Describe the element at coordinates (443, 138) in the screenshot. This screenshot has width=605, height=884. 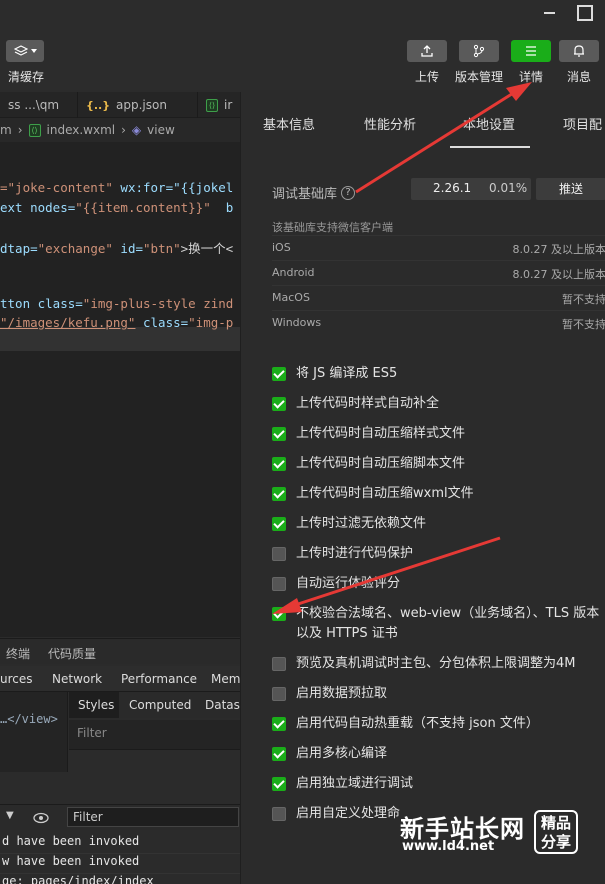
I see `red-arrow-to-details` at that location.